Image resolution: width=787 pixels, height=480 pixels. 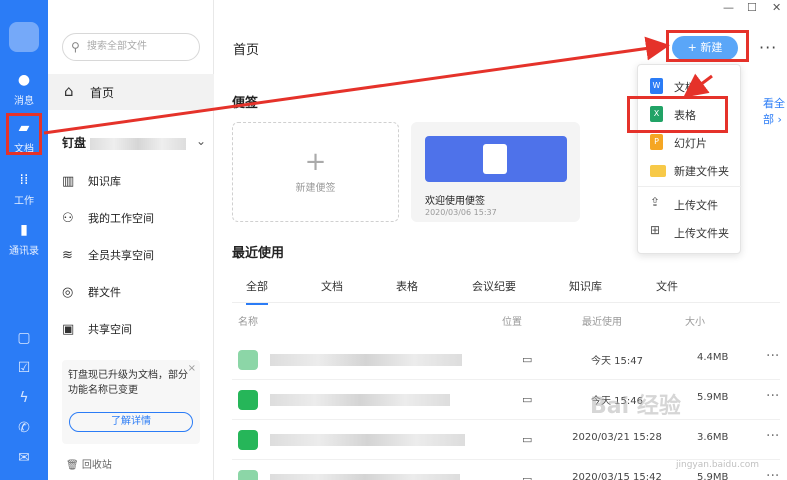 What do you see at coordinates (635, 406) in the screenshot?
I see `watermark-logo: Bai 经验` at bounding box center [635, 406].